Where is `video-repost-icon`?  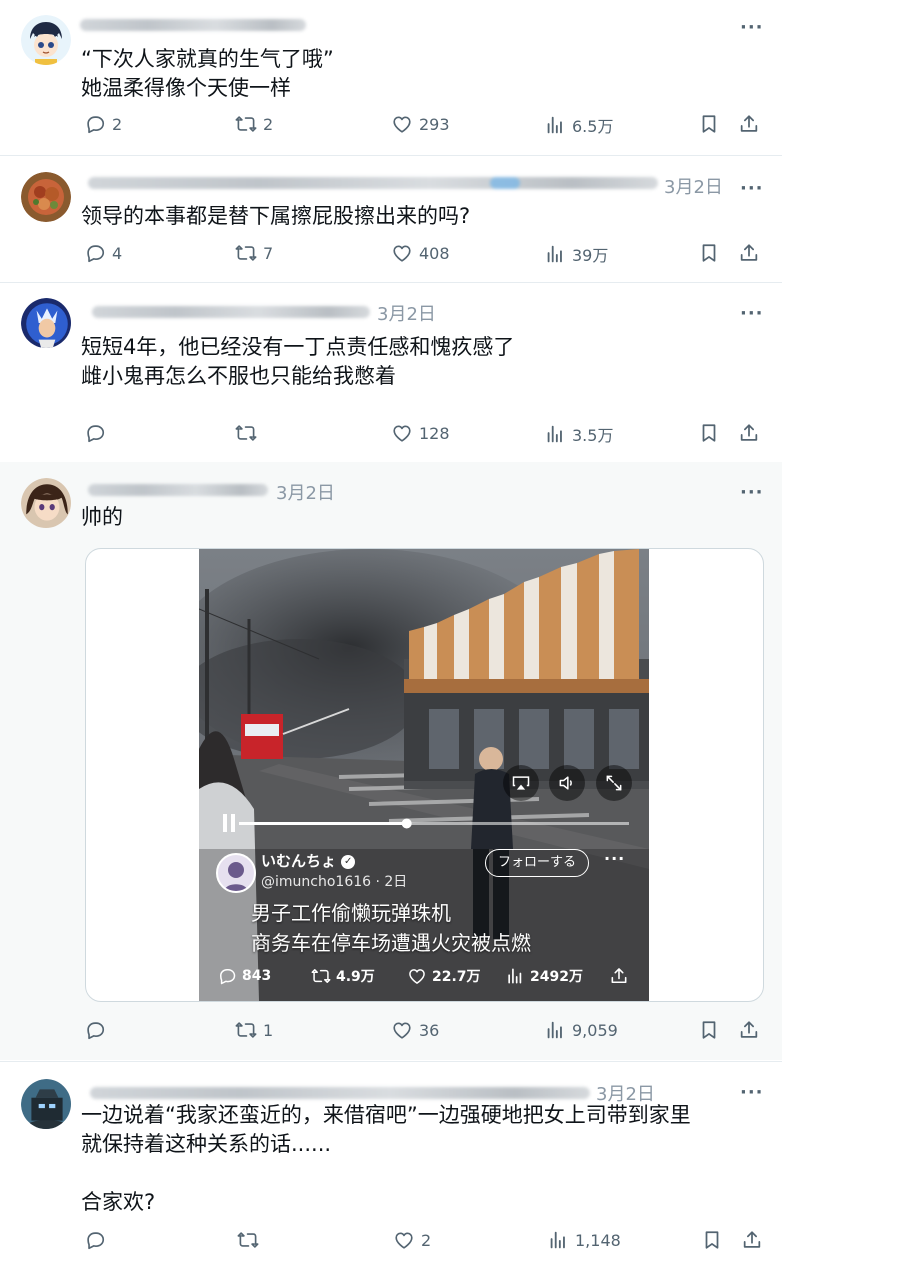
video-repost-icon is located at coordinates (321, 976).